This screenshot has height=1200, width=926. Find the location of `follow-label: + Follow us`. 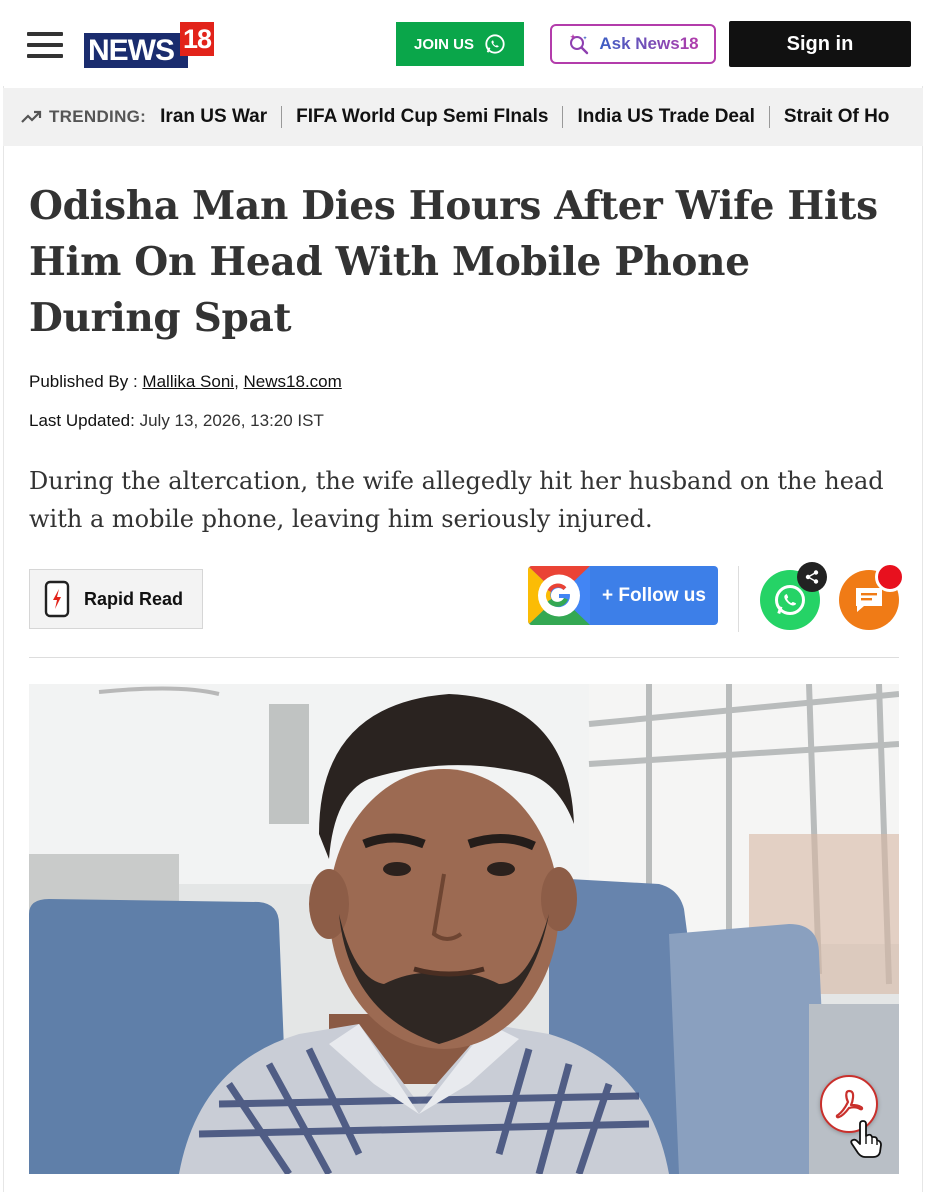

follow-label: + Follow us is located at coordinates (654, 595).